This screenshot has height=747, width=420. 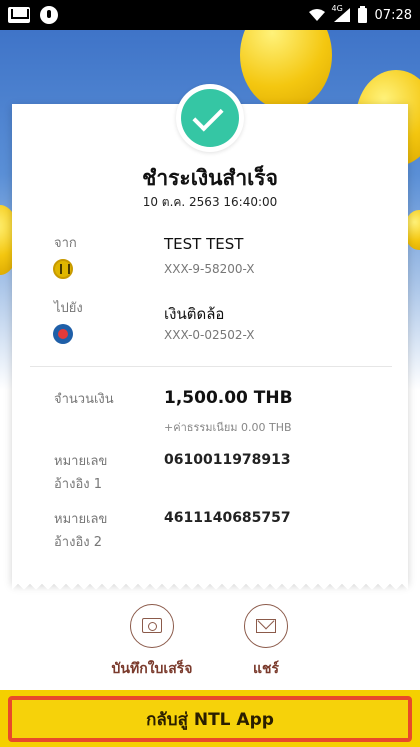 What do you see at coordinates (152, 669) in the screenshot?
I see `save-receipt-label: บันทึกใบเสร็จ` at bounding box center [152, 669].